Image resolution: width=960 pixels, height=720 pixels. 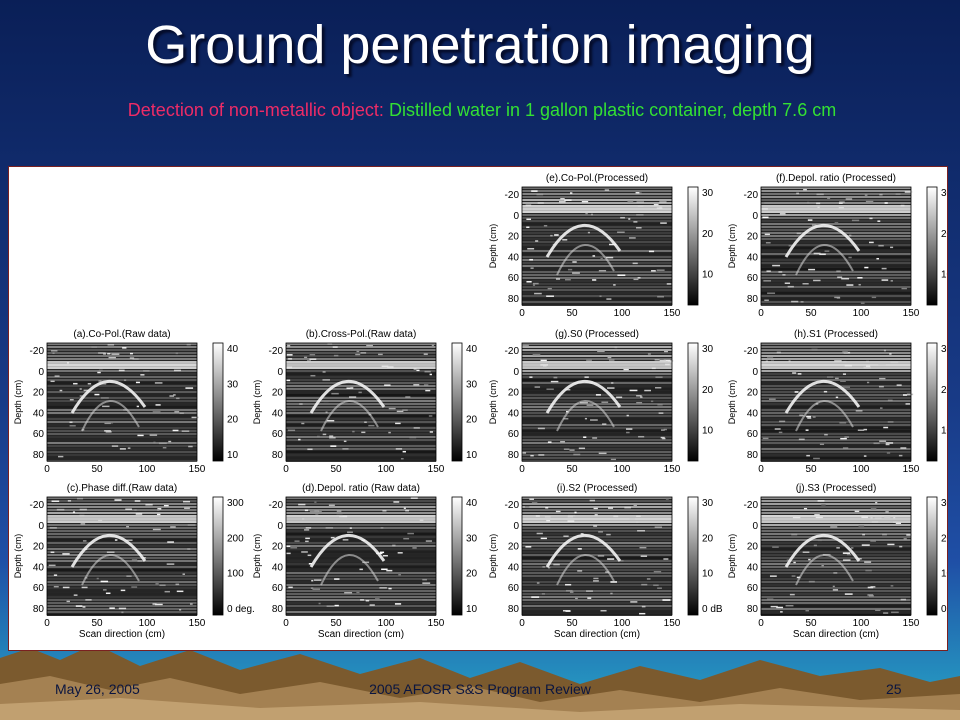 I want to click on colorbar-tick-label: 200, so click(x=235, y=538).